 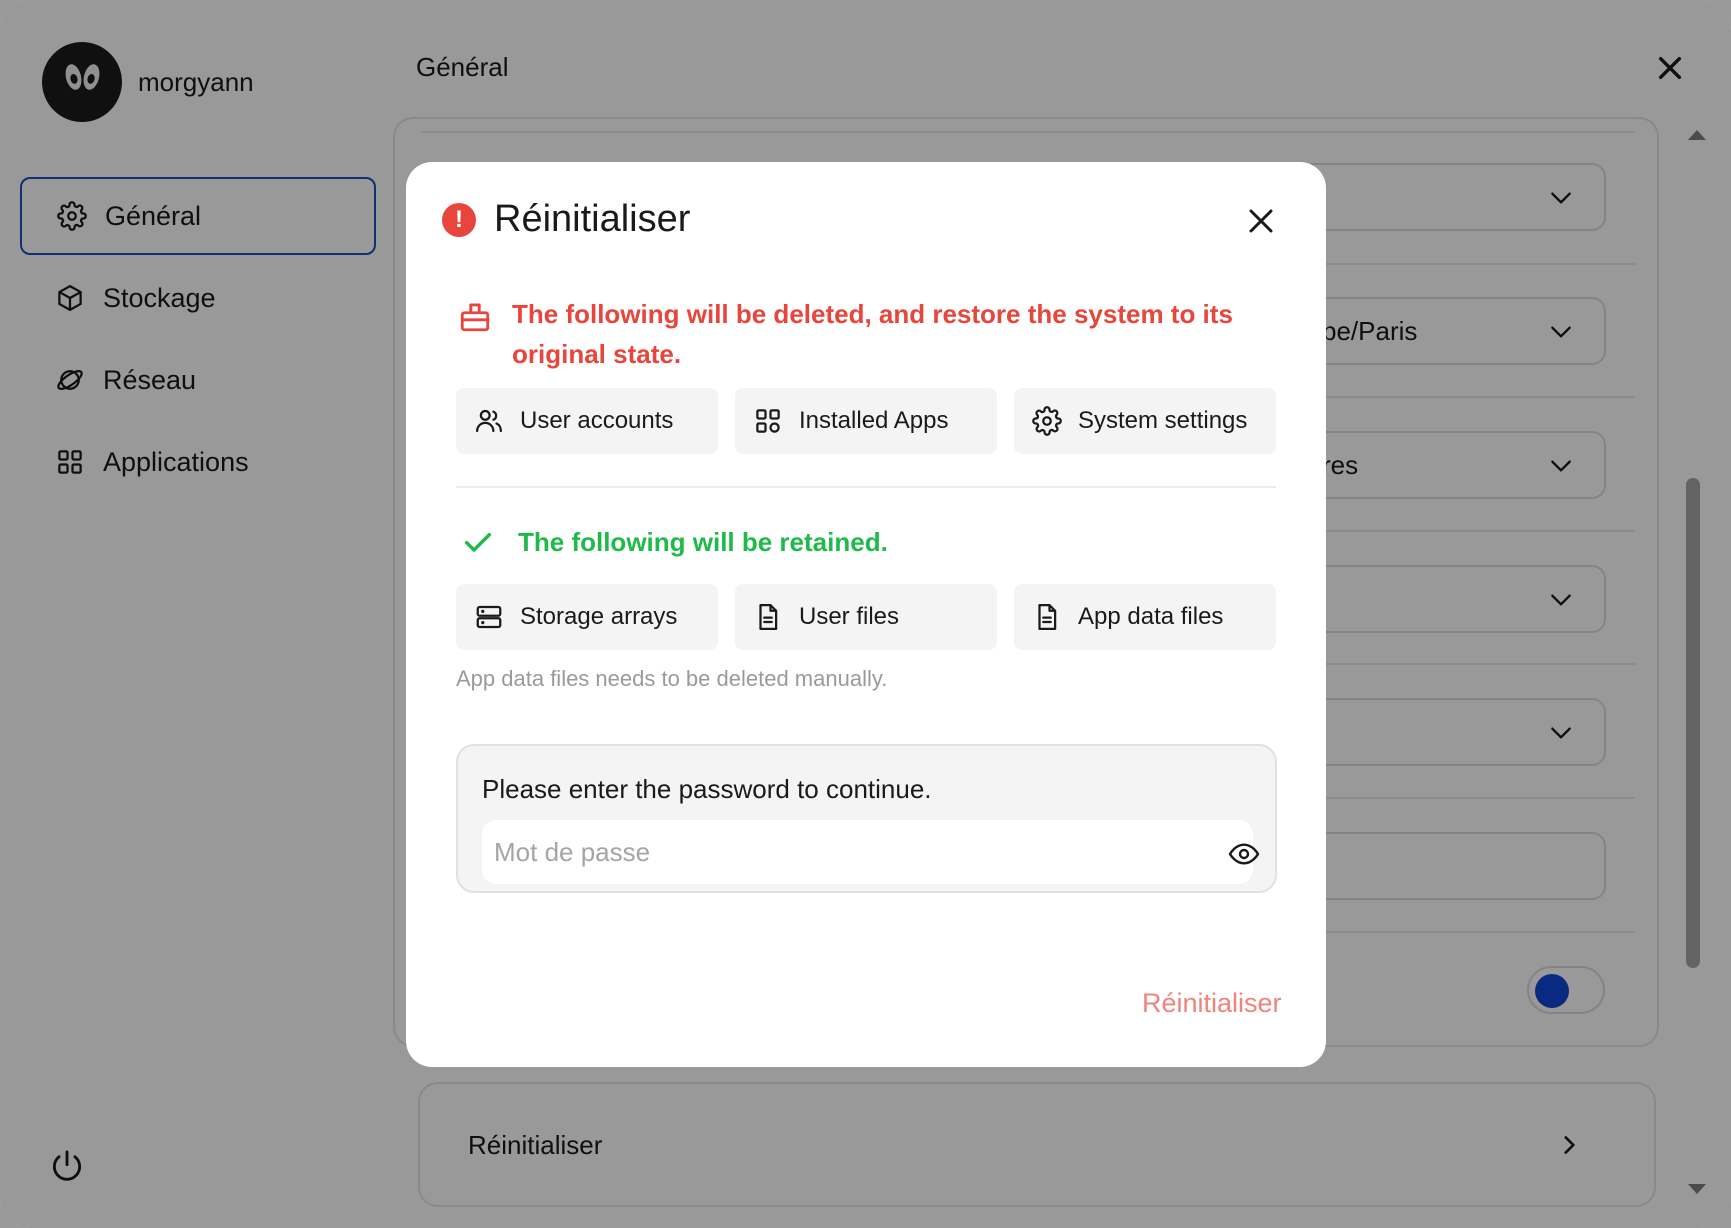 I want to click on chip-installed-apps: Installed Apps, so click(x=866, y=421).